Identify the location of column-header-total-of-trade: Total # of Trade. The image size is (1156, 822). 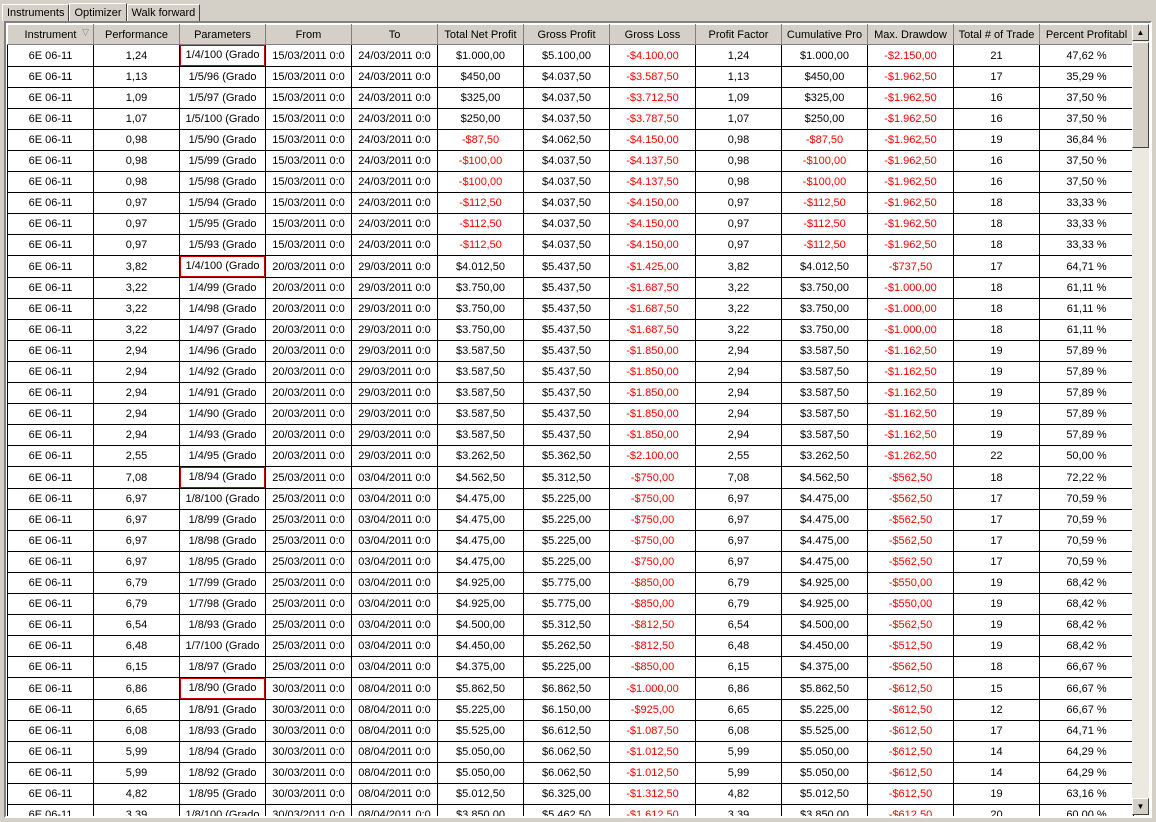
(996, 34).